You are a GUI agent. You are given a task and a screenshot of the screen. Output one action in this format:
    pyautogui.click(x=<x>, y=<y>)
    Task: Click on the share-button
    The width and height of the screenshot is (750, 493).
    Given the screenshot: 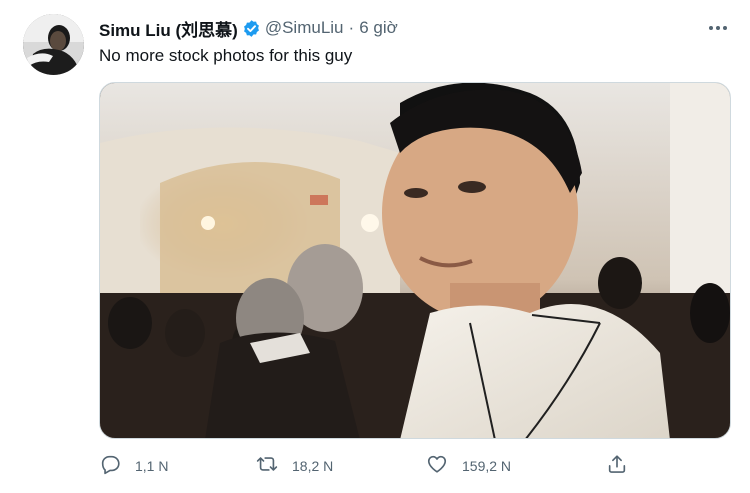 What is the action you would take?
    pyautogui.click(x=617, y=466)
    